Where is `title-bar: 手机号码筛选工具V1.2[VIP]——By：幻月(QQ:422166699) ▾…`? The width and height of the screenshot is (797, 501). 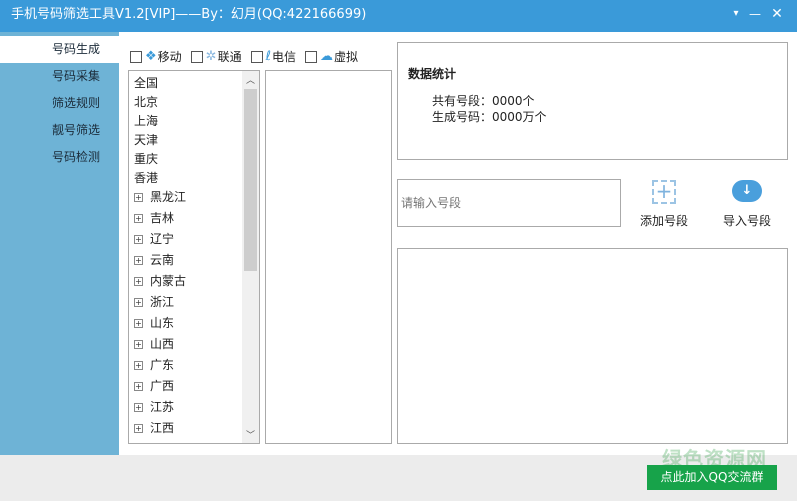
title-bar: 手机号码筛选工具V1.2[VIP]——By：幻月(QQ:422166699) ▾… is located at coordinates (398, 16).